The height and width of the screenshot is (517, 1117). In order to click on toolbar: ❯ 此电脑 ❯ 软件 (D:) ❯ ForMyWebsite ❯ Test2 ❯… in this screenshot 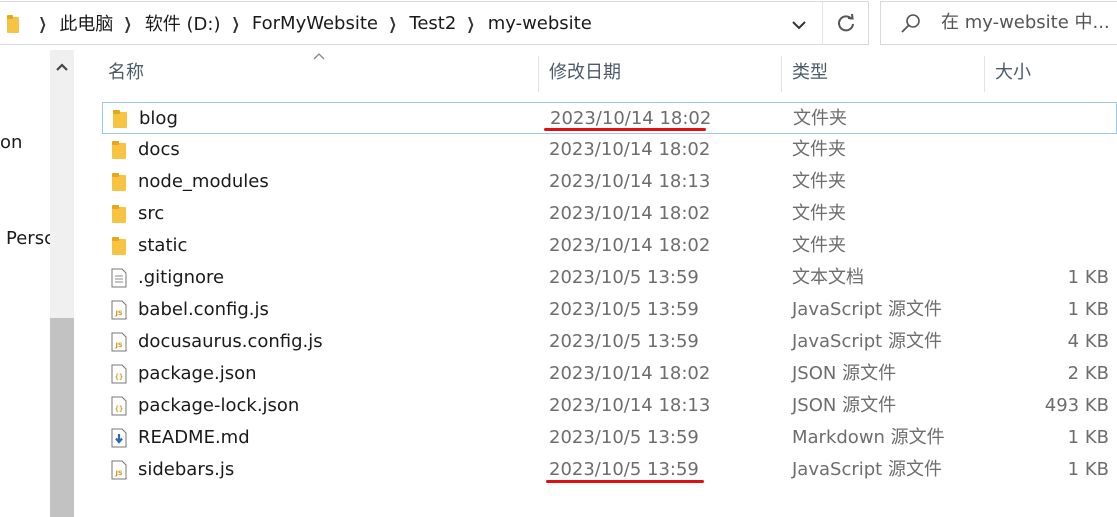, I will do `click(558, 25)`.